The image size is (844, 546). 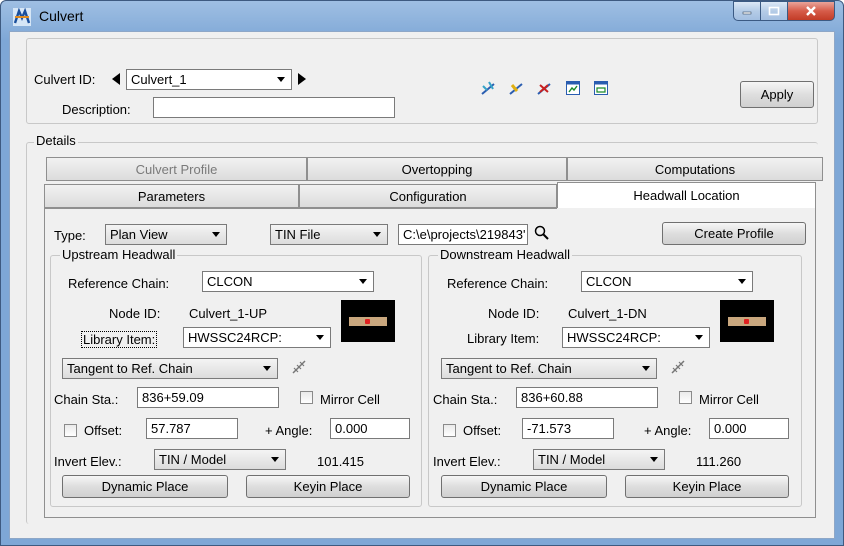 What do you see at coordinates (695, 169) in the screenshot?
I see `tab-computations: Computations` at bounding box center [695, 169].